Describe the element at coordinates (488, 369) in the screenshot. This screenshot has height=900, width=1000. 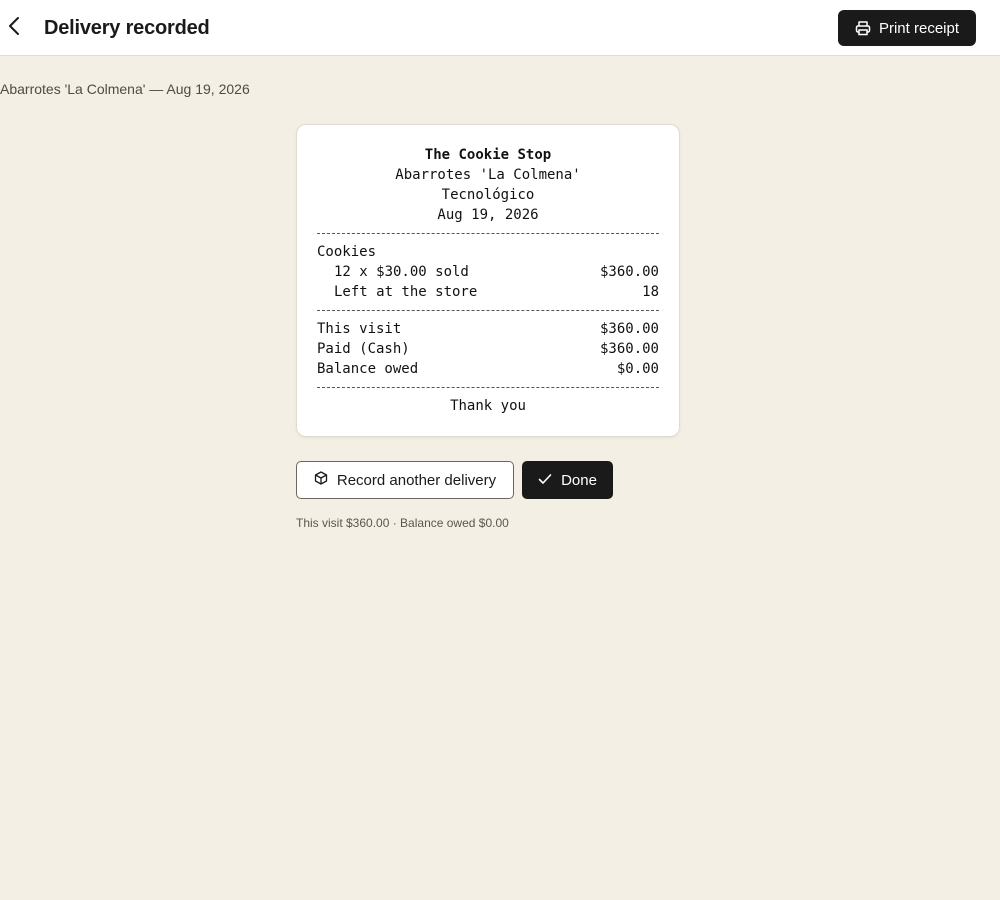
I see `receipt-balance-row: Balance owed $0.00` at that location.